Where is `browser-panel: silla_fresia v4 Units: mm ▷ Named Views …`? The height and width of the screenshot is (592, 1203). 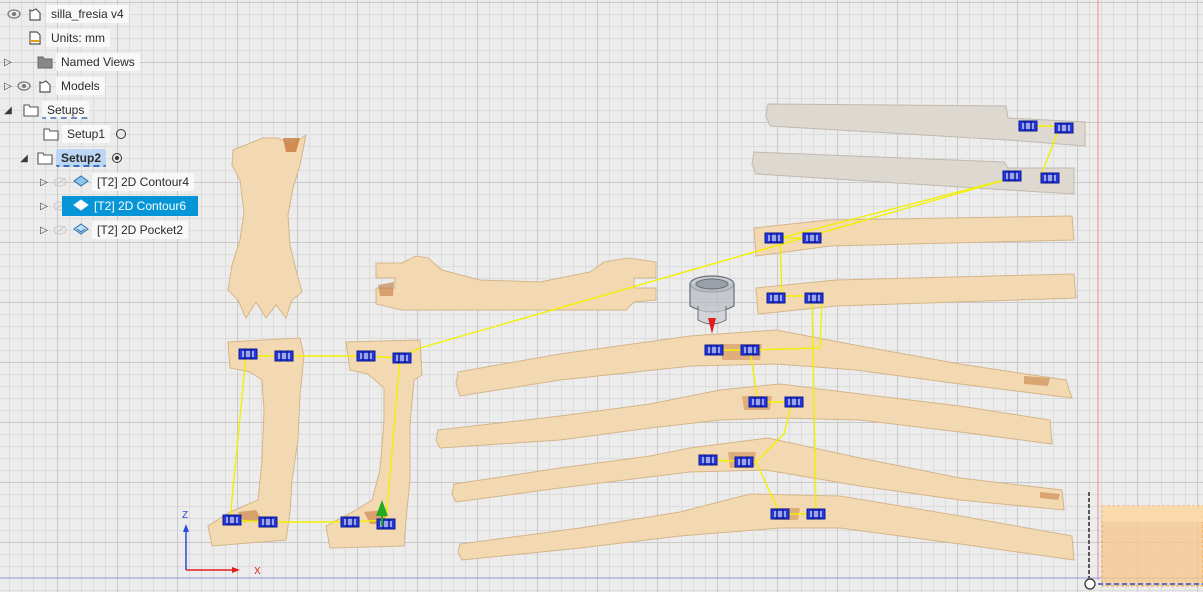 browser-panel: silla_fresia v4 Units: mm ▷ Named Views … is located at coordinates (120, 122).